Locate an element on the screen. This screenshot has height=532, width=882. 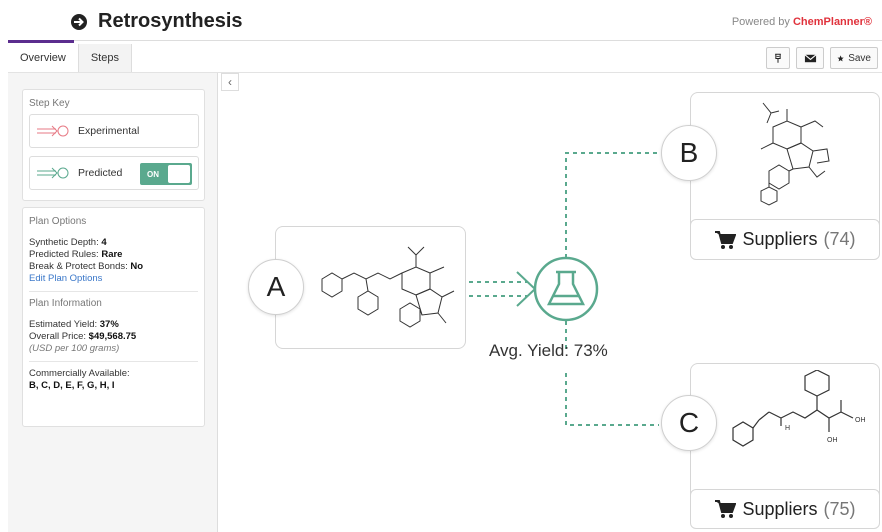
suppliers-c-label: Suppliers is located at coordinates (780, 508).